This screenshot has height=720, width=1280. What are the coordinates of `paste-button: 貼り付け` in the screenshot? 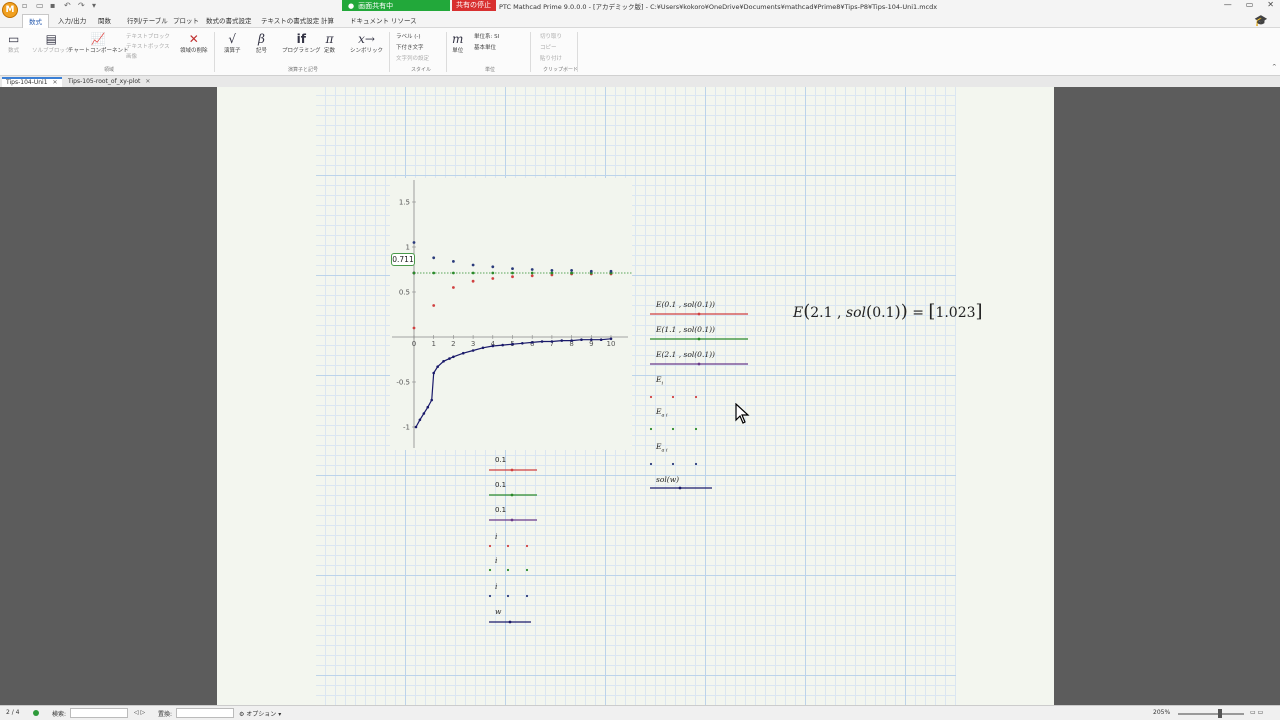 It's located at (551, 58).